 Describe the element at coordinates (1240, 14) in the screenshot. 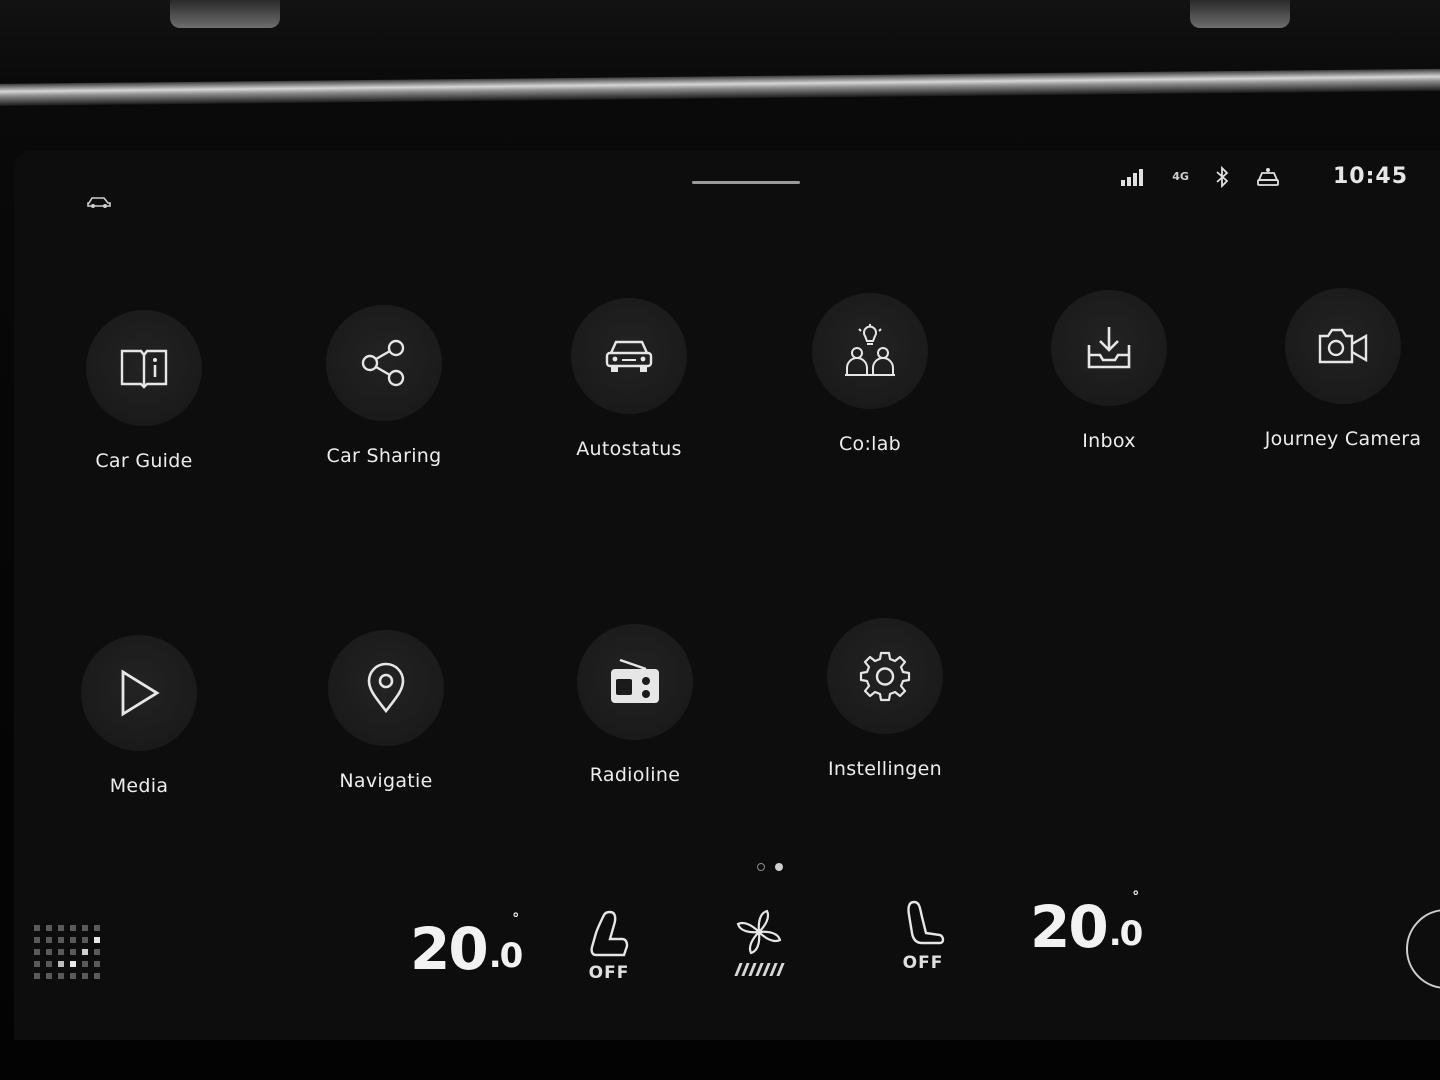

I see `dash-knob-right` at that location.